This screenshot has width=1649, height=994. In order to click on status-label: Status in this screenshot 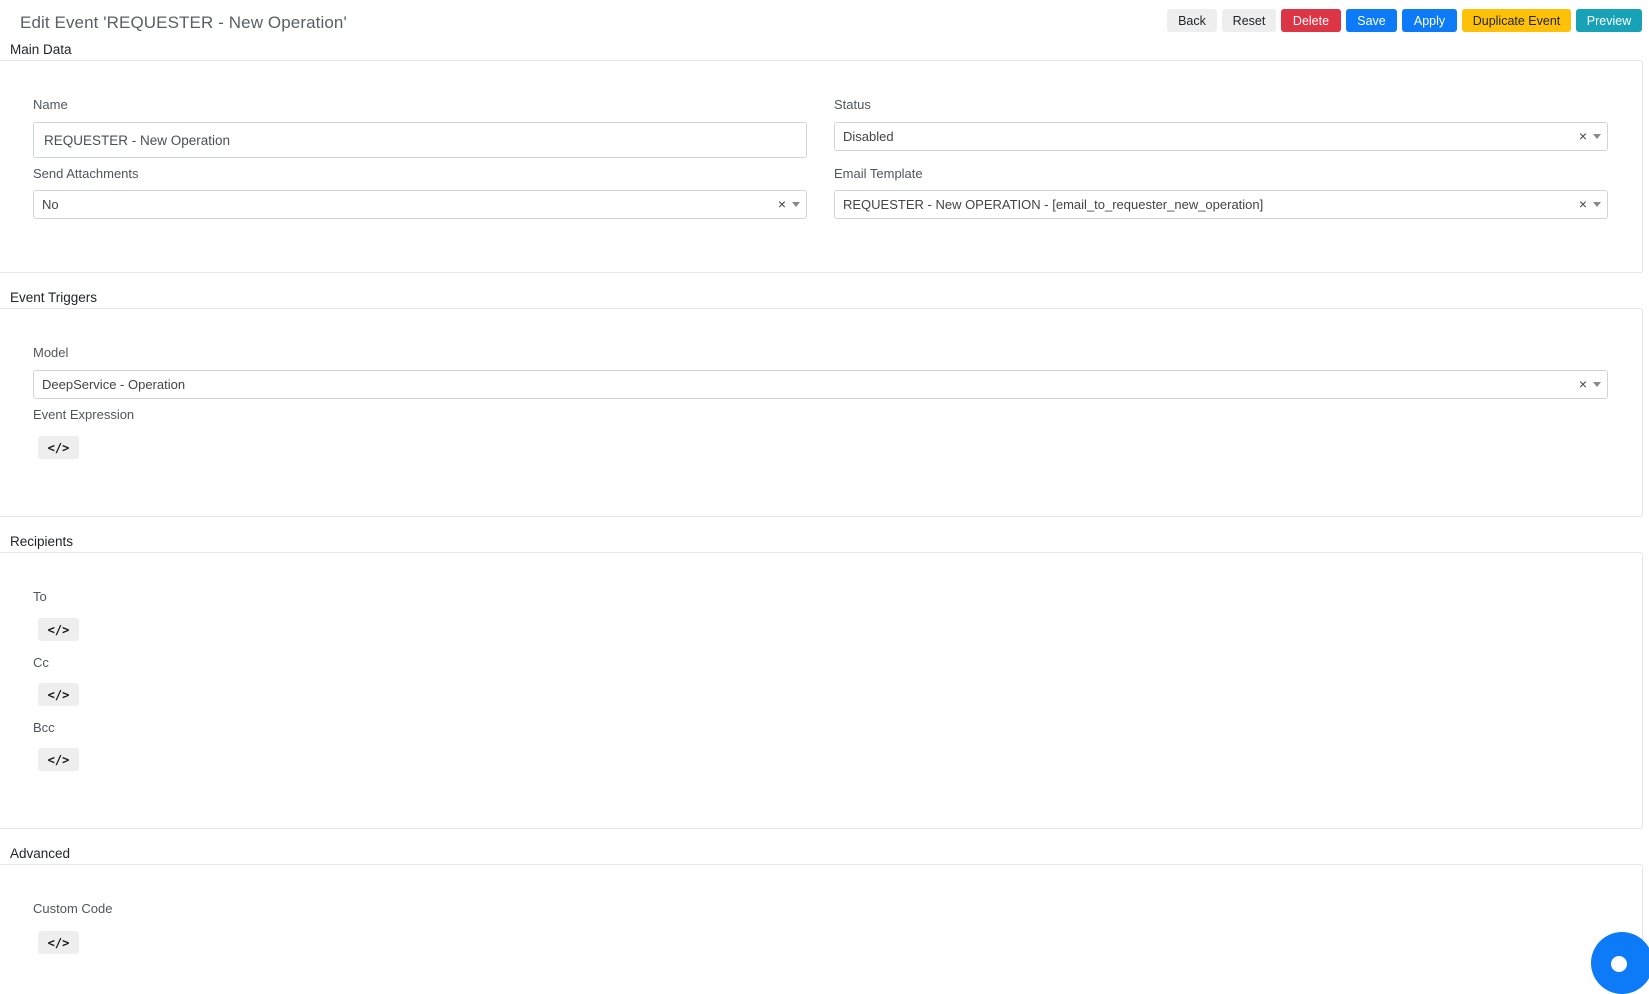, I will do `click(852, 104)`.